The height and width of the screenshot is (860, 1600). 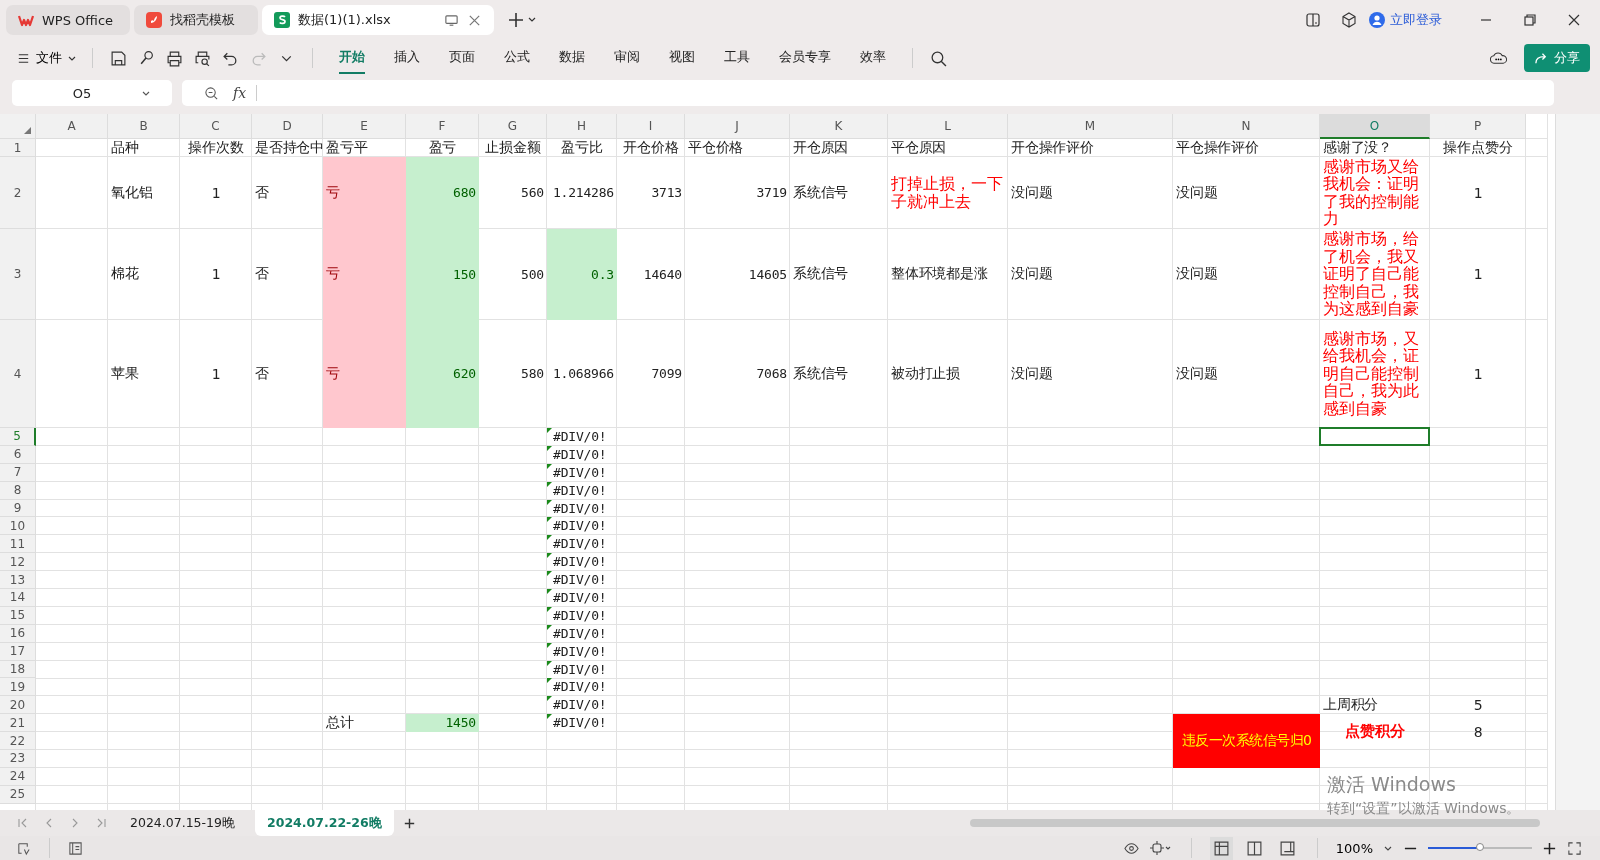 What do you see at coordinates (18, 148) in the screenshot?
I see `row-header: 1` at bounding box center [18, 148].